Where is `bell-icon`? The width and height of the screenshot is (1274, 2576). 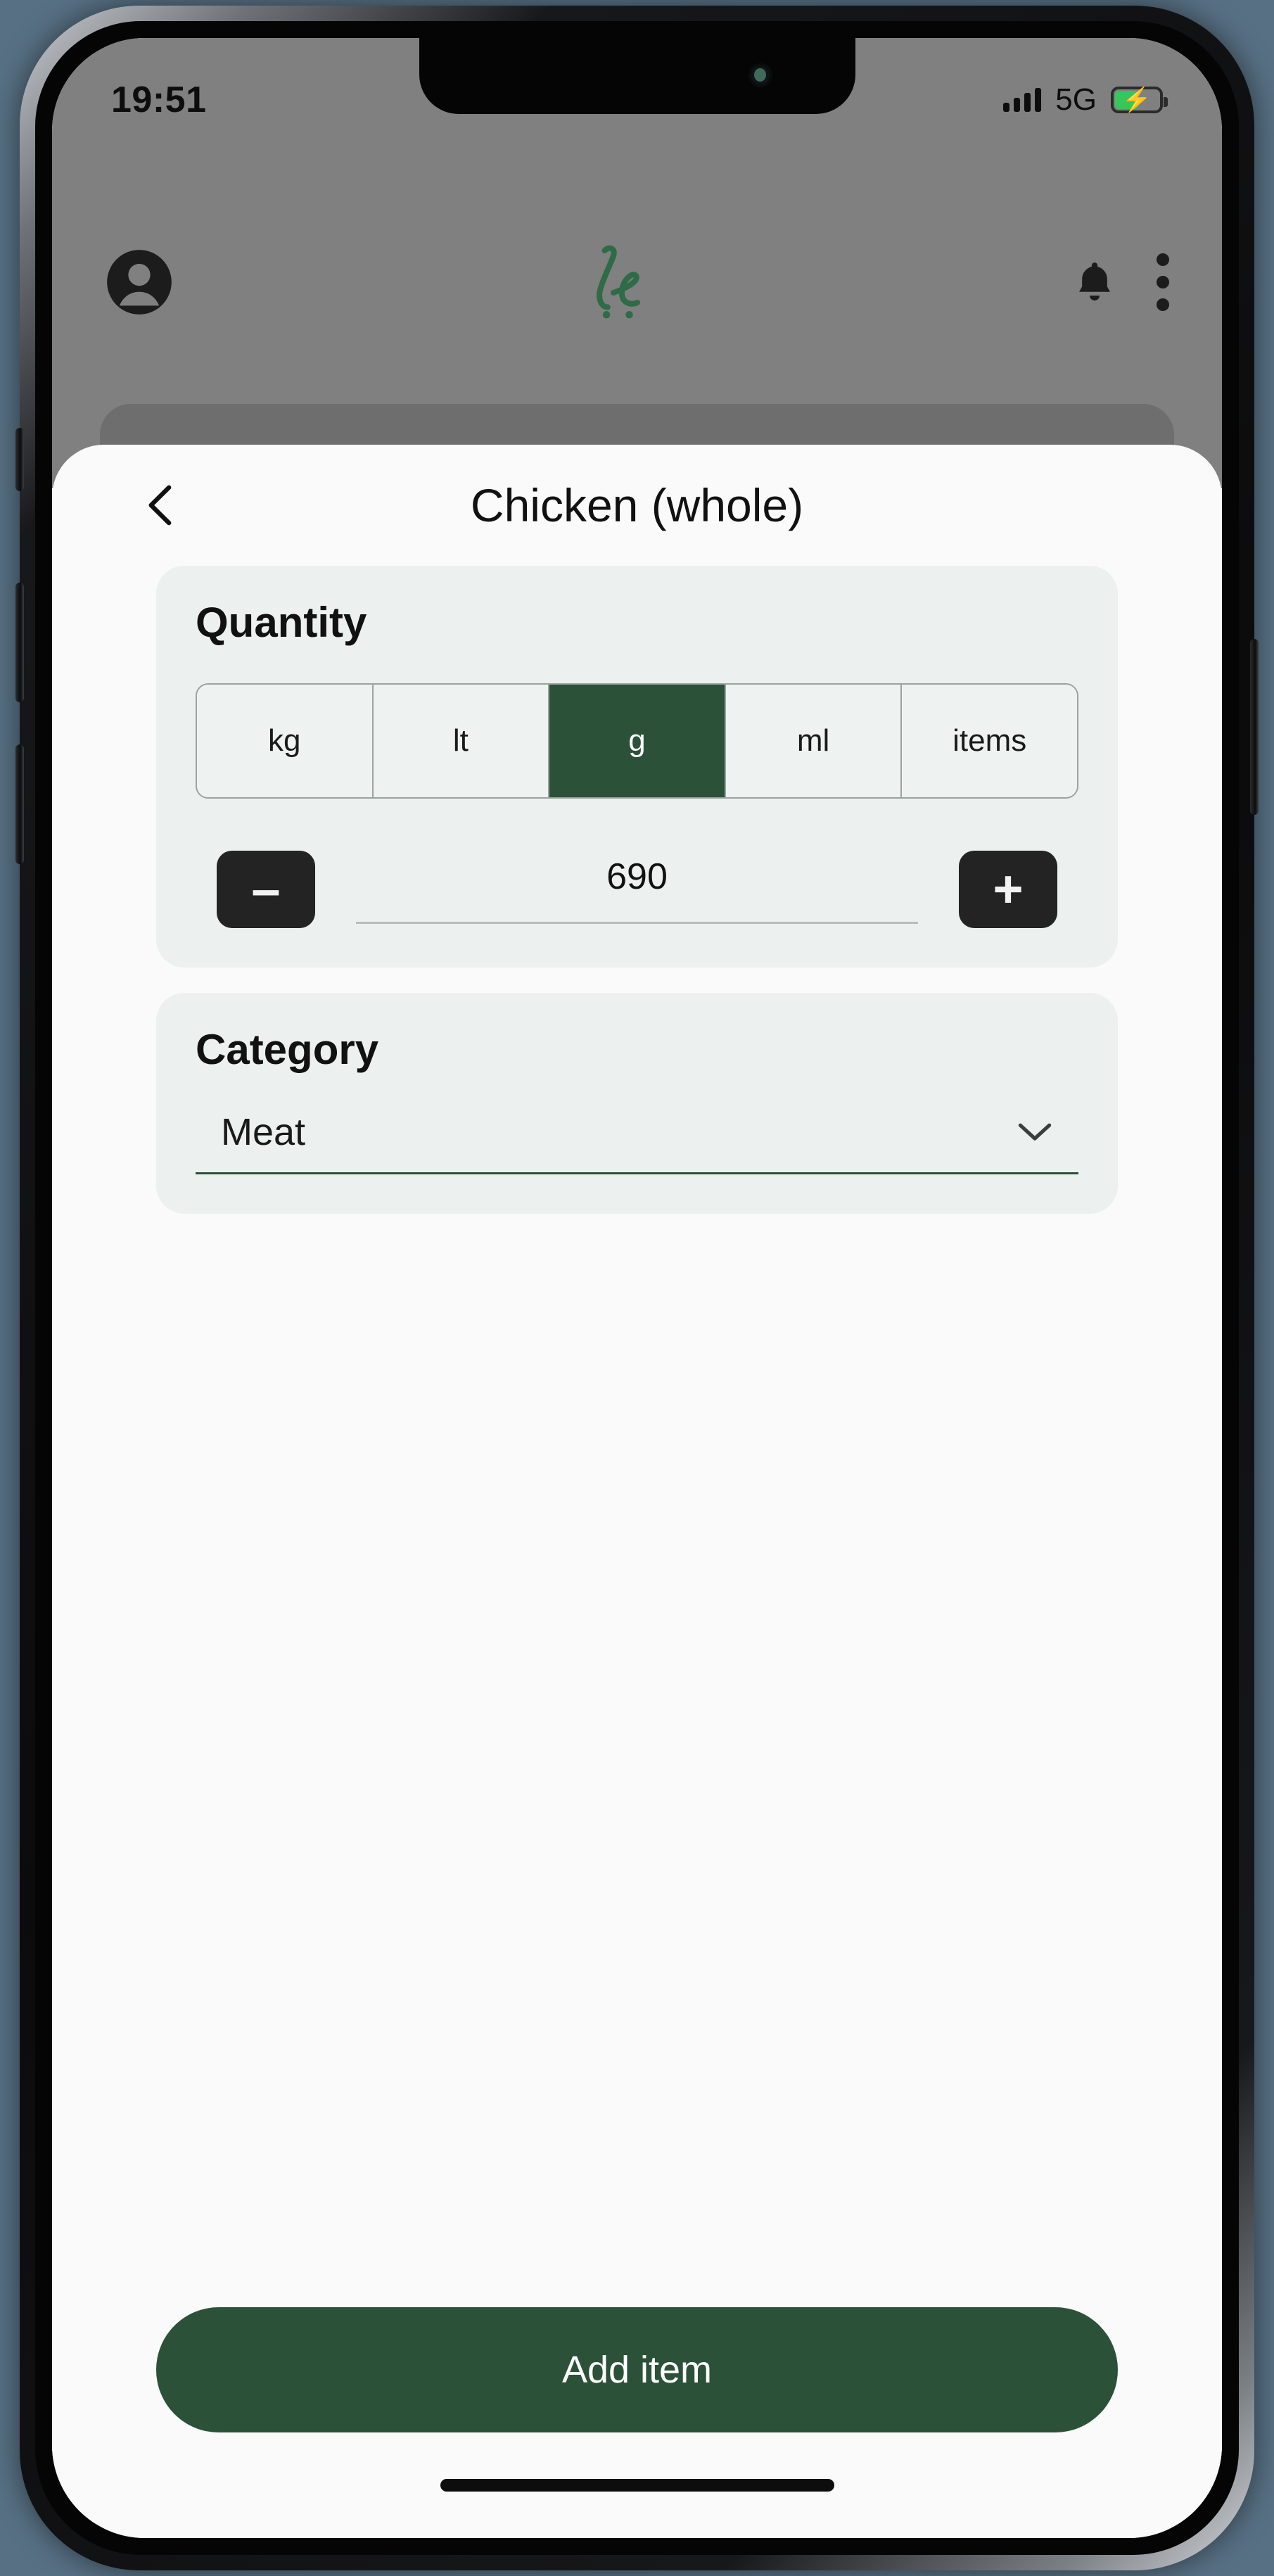
bell-icon is located at coordinates (1094, 282).